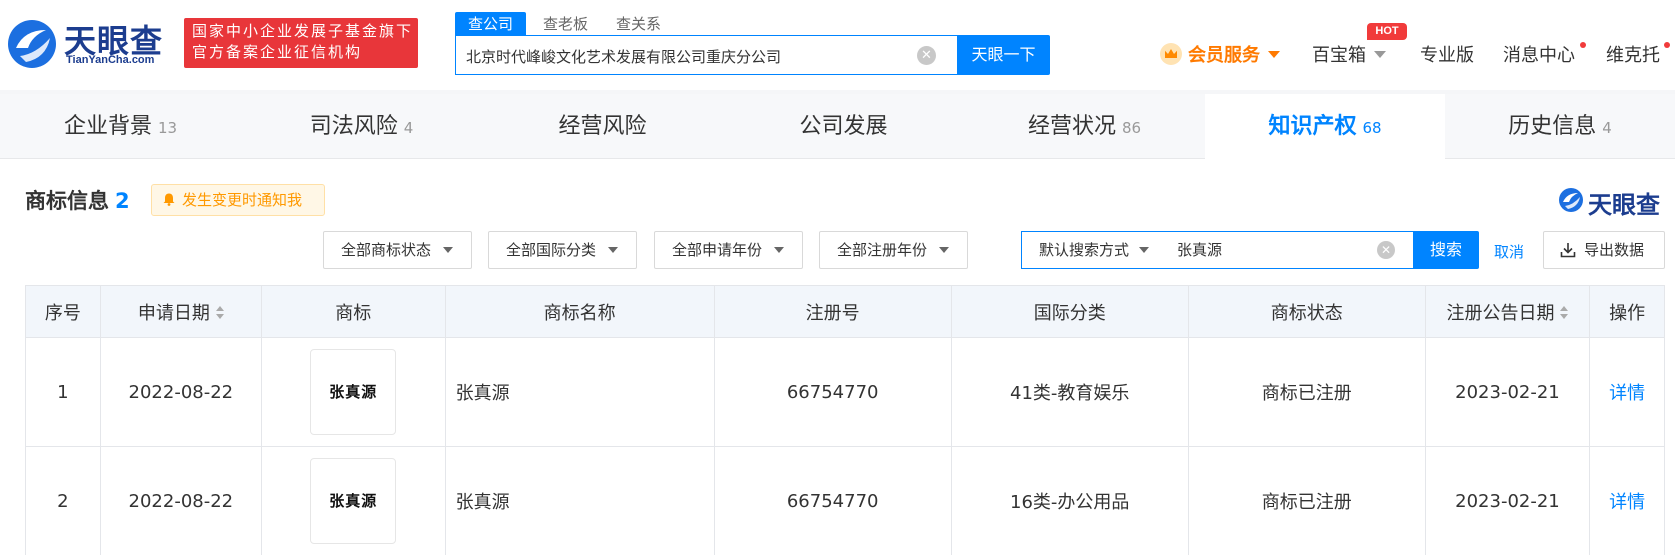  I want to click on col-header-label: 注册公告日期, so click(1500, 313).